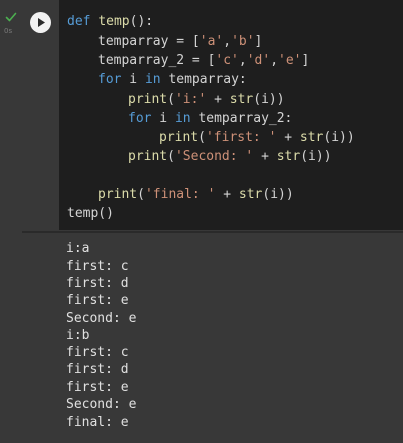 Image resolution: width=403 pixels, height=443 pixels. Describe the element at coordinates (97, 422) in the screenshot. I see `output-line: final: e` at that location.